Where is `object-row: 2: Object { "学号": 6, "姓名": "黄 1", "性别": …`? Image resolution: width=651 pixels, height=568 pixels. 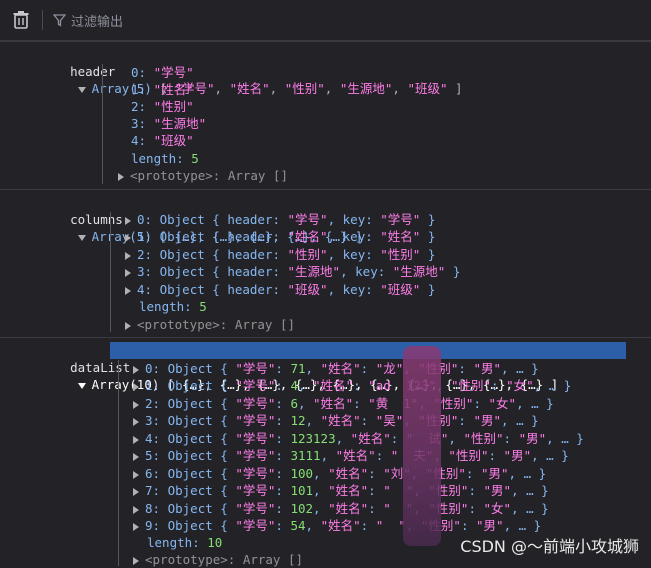
object-row: 2: Object { "学号": 6, "姓名": "黄 1", "性别": … is located at coordinates (343, 403).